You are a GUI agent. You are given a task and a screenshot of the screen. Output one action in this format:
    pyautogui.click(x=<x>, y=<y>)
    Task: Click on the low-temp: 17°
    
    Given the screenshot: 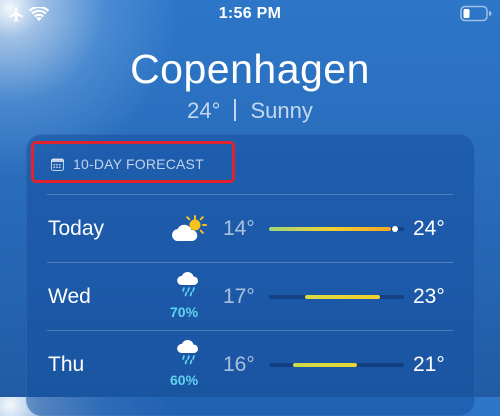 What is the action you would take?
    pyautogui.click(x=239, y=296)
    